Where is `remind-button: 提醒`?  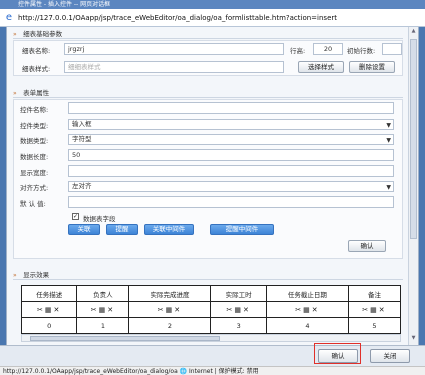
remind-button: 提醒 is located at coordinates (122, 229).